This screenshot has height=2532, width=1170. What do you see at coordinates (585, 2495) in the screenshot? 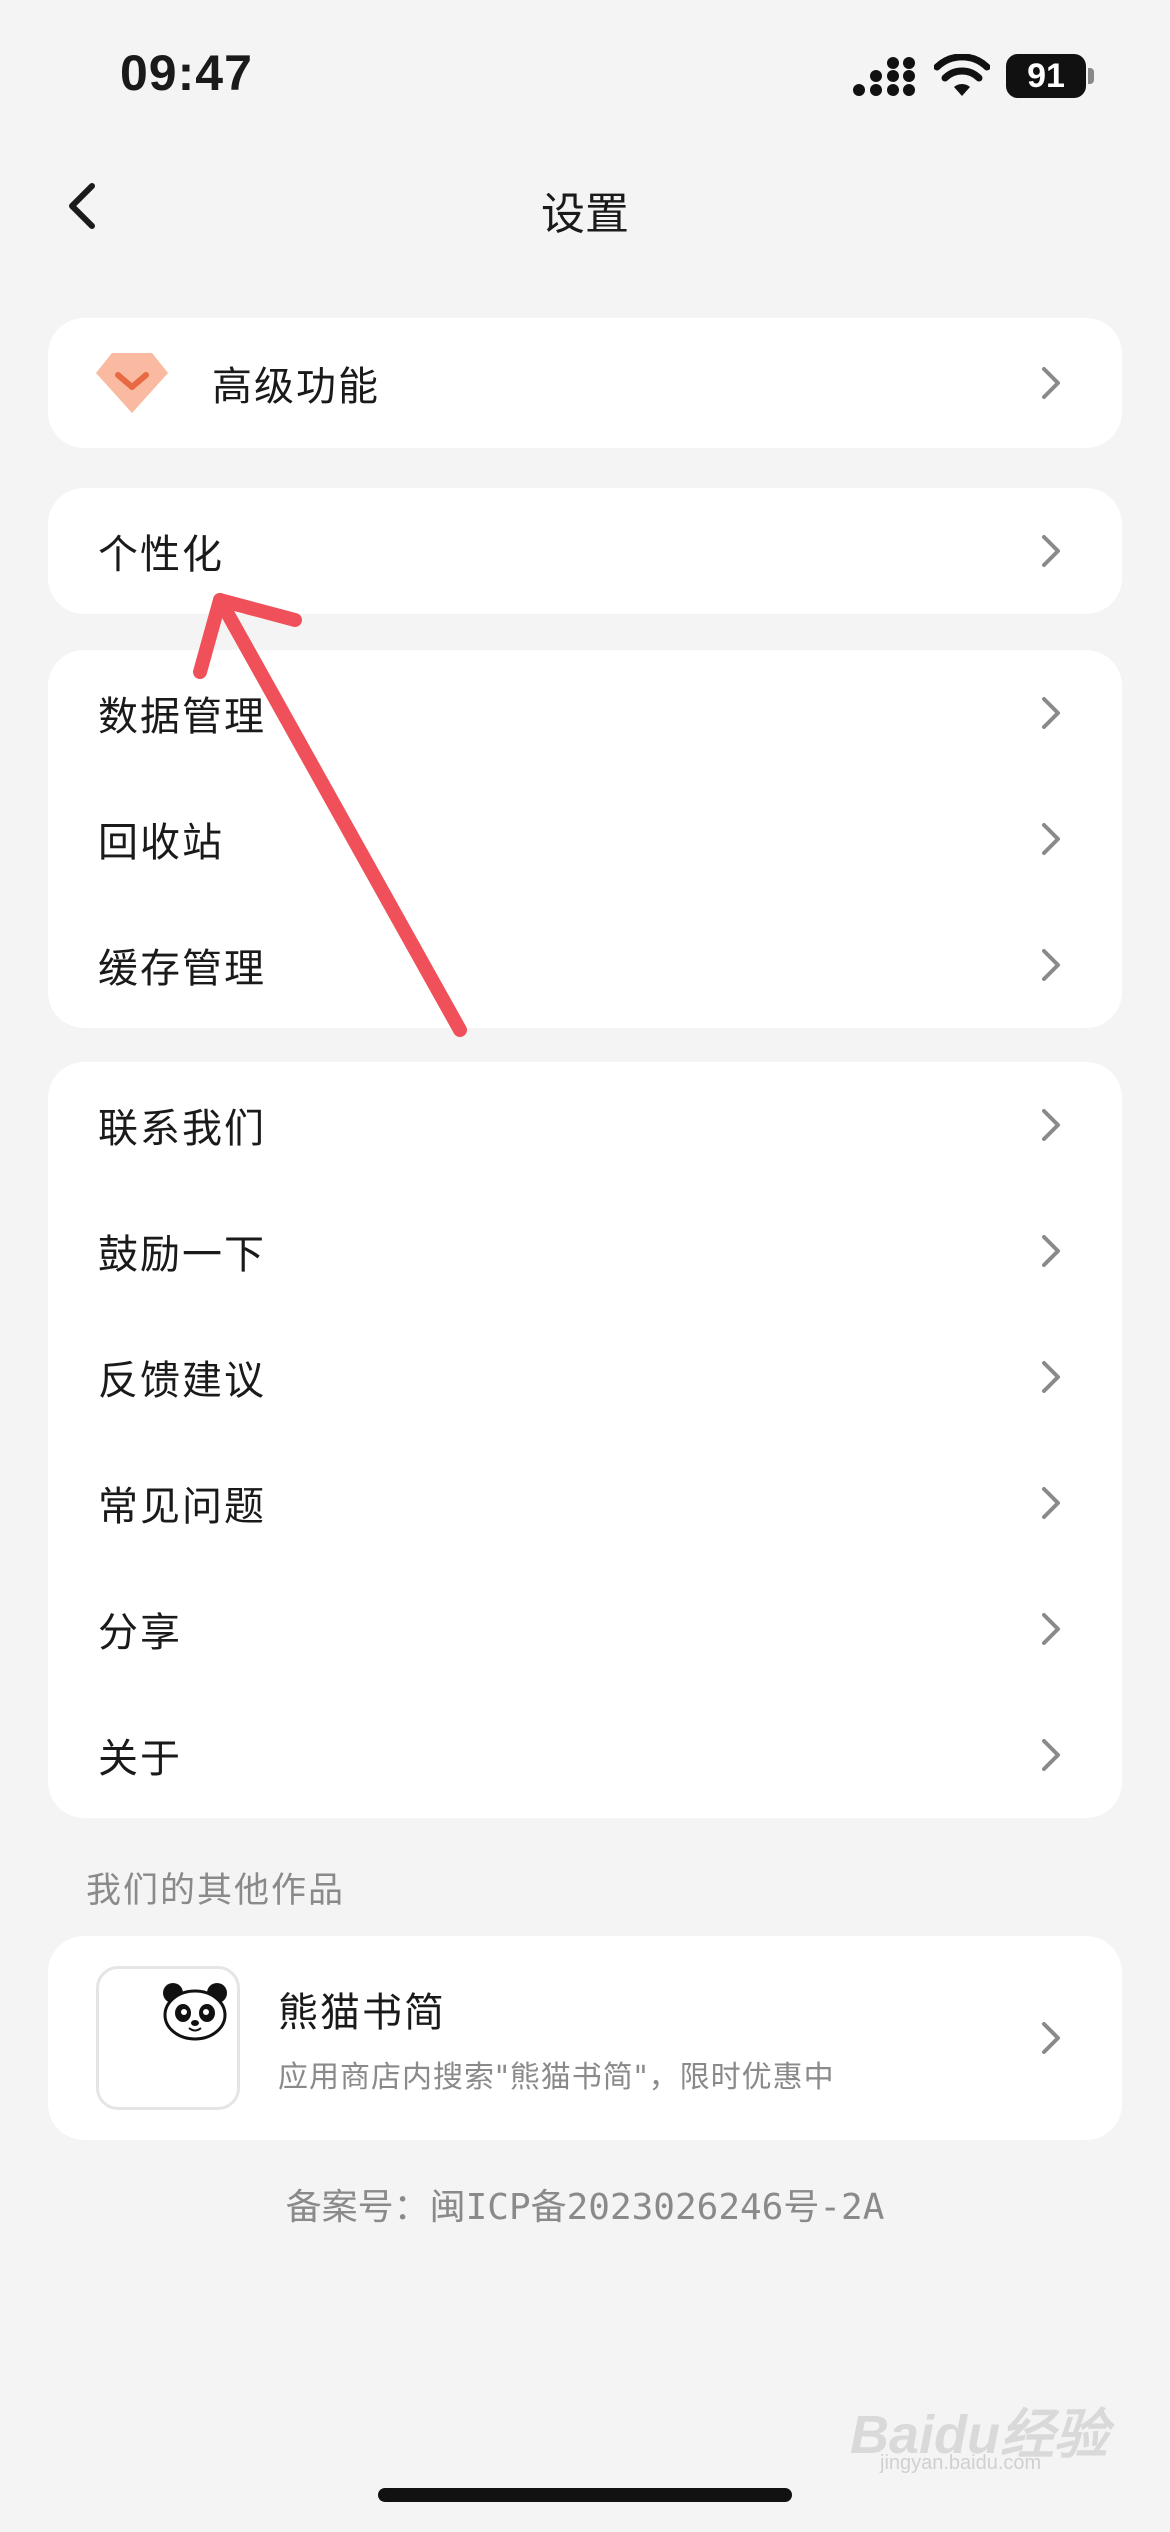
I see `home-indicator` at bounding box center [585, 2495].